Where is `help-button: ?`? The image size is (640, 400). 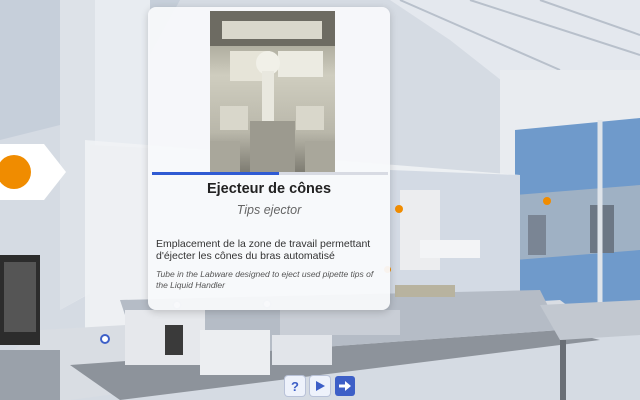 help-button: ? is located at coordinates (295, 386).